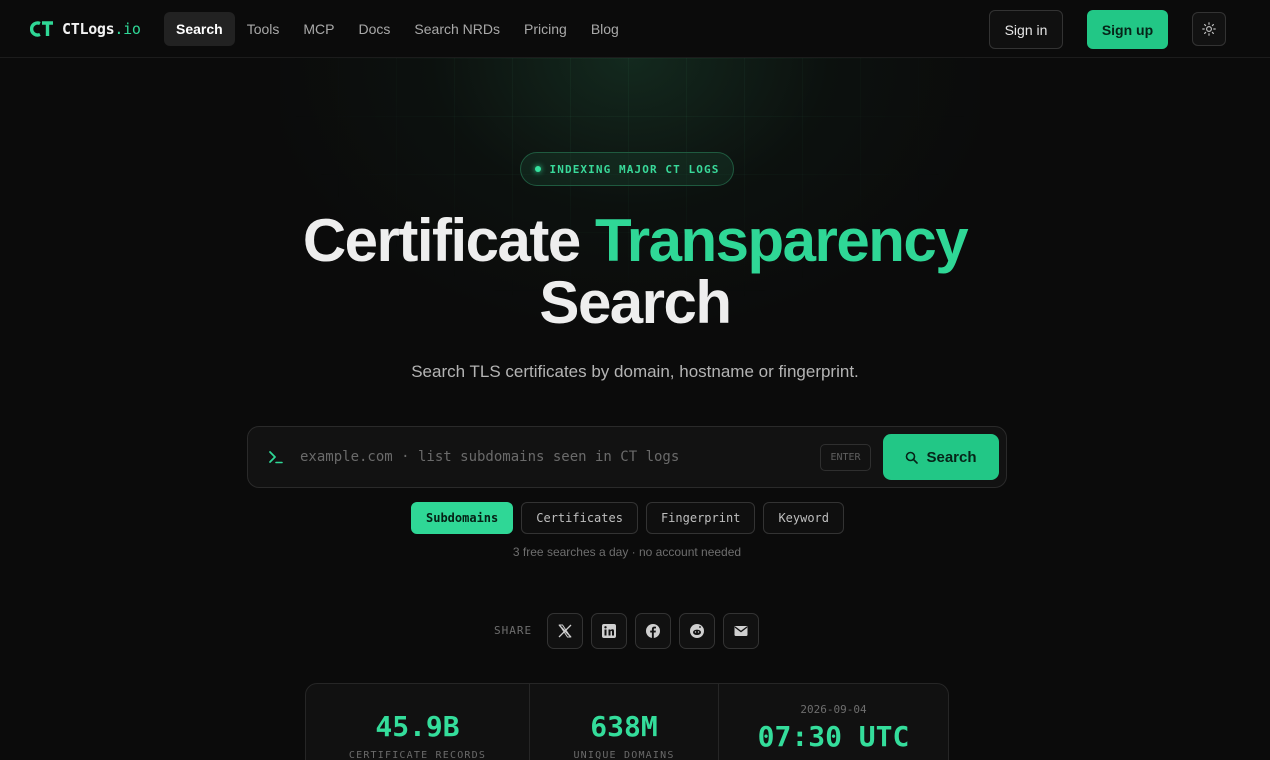 The height and width of the screenshot is (760, 1270). I want to click on sun-icon, so click(1209, 29).